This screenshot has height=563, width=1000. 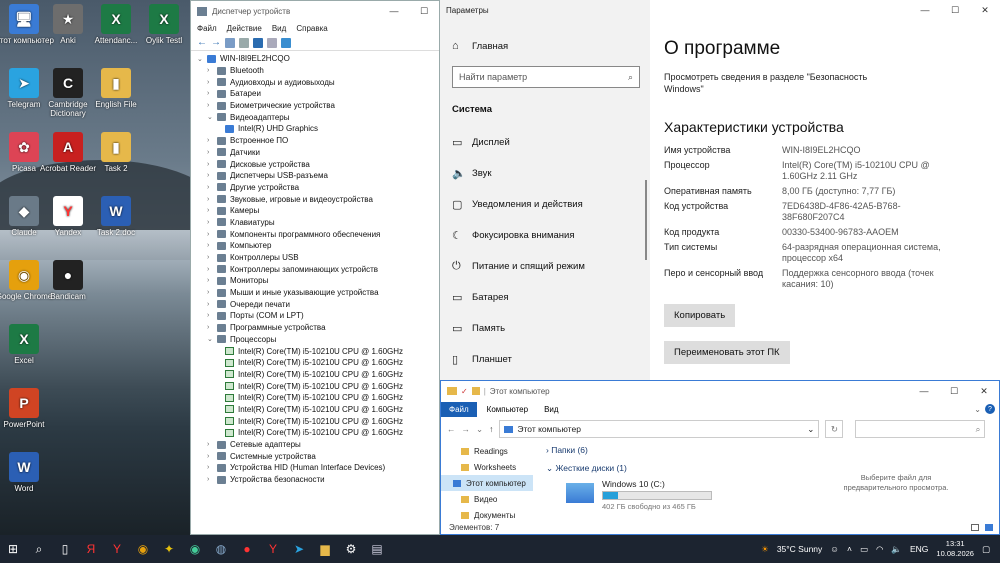 I want to click on bandicam-icon: ●, so click(x=247, y=549).